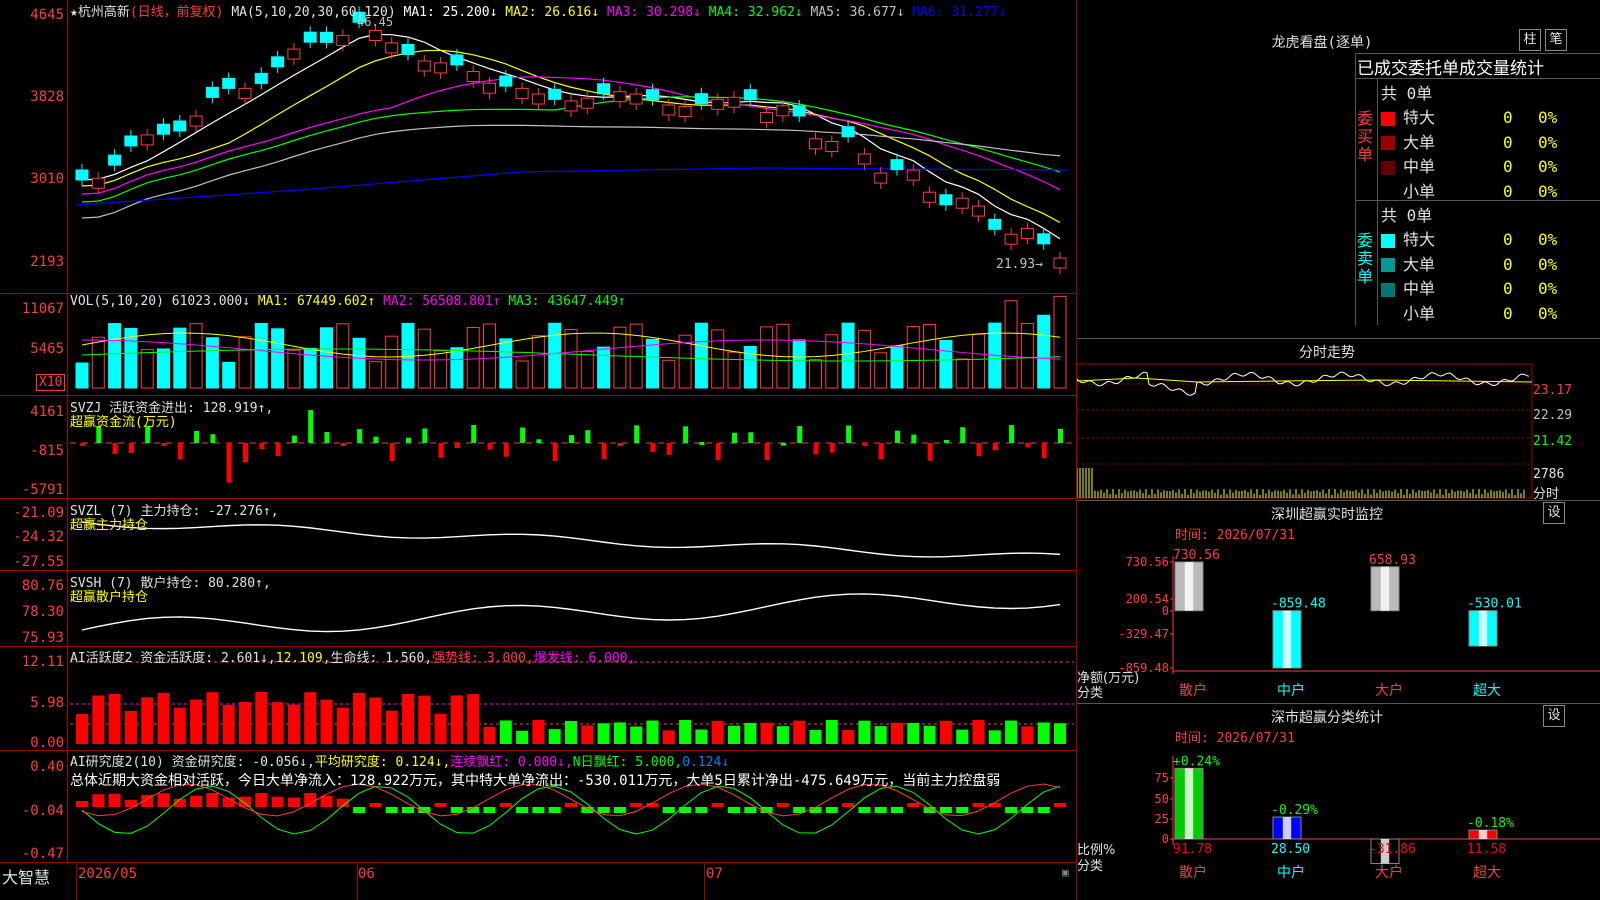 Image resolution: width=1600 pixels, height=900 pixels. Describe the element at coordinates (1143, 634) in the screenshot. I see `ytick-label: -329.47` at that location.